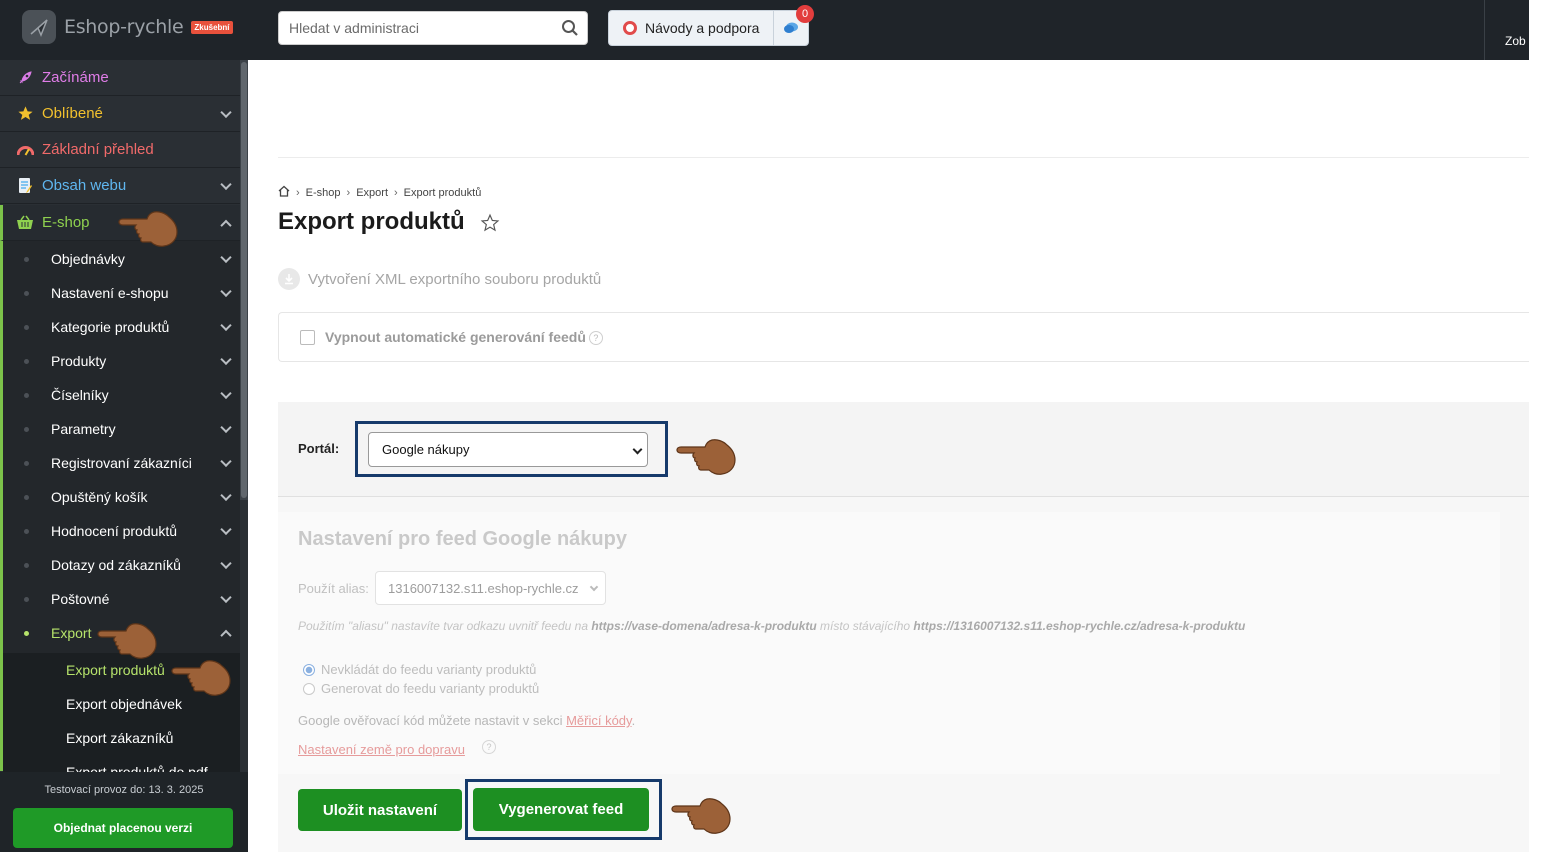 Image resolution: width=1551 pixels, height=852 pixels. Describe the element at coordinates (120, 395) in the screenshot. I see `sidebar-subitem-ciselniky: Číselníky` at that location.